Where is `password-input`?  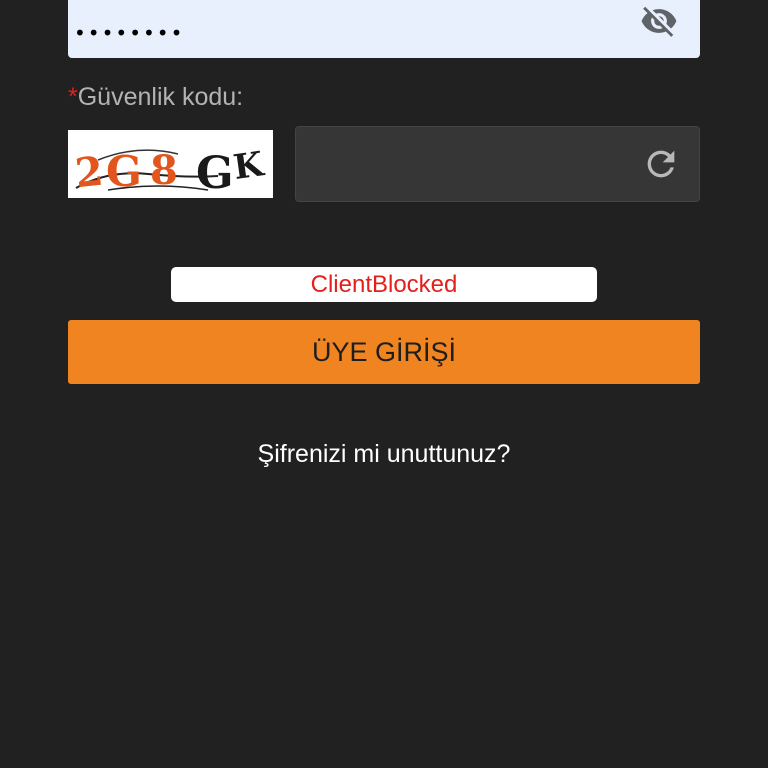
password-input is located at coordinates (348, 29).